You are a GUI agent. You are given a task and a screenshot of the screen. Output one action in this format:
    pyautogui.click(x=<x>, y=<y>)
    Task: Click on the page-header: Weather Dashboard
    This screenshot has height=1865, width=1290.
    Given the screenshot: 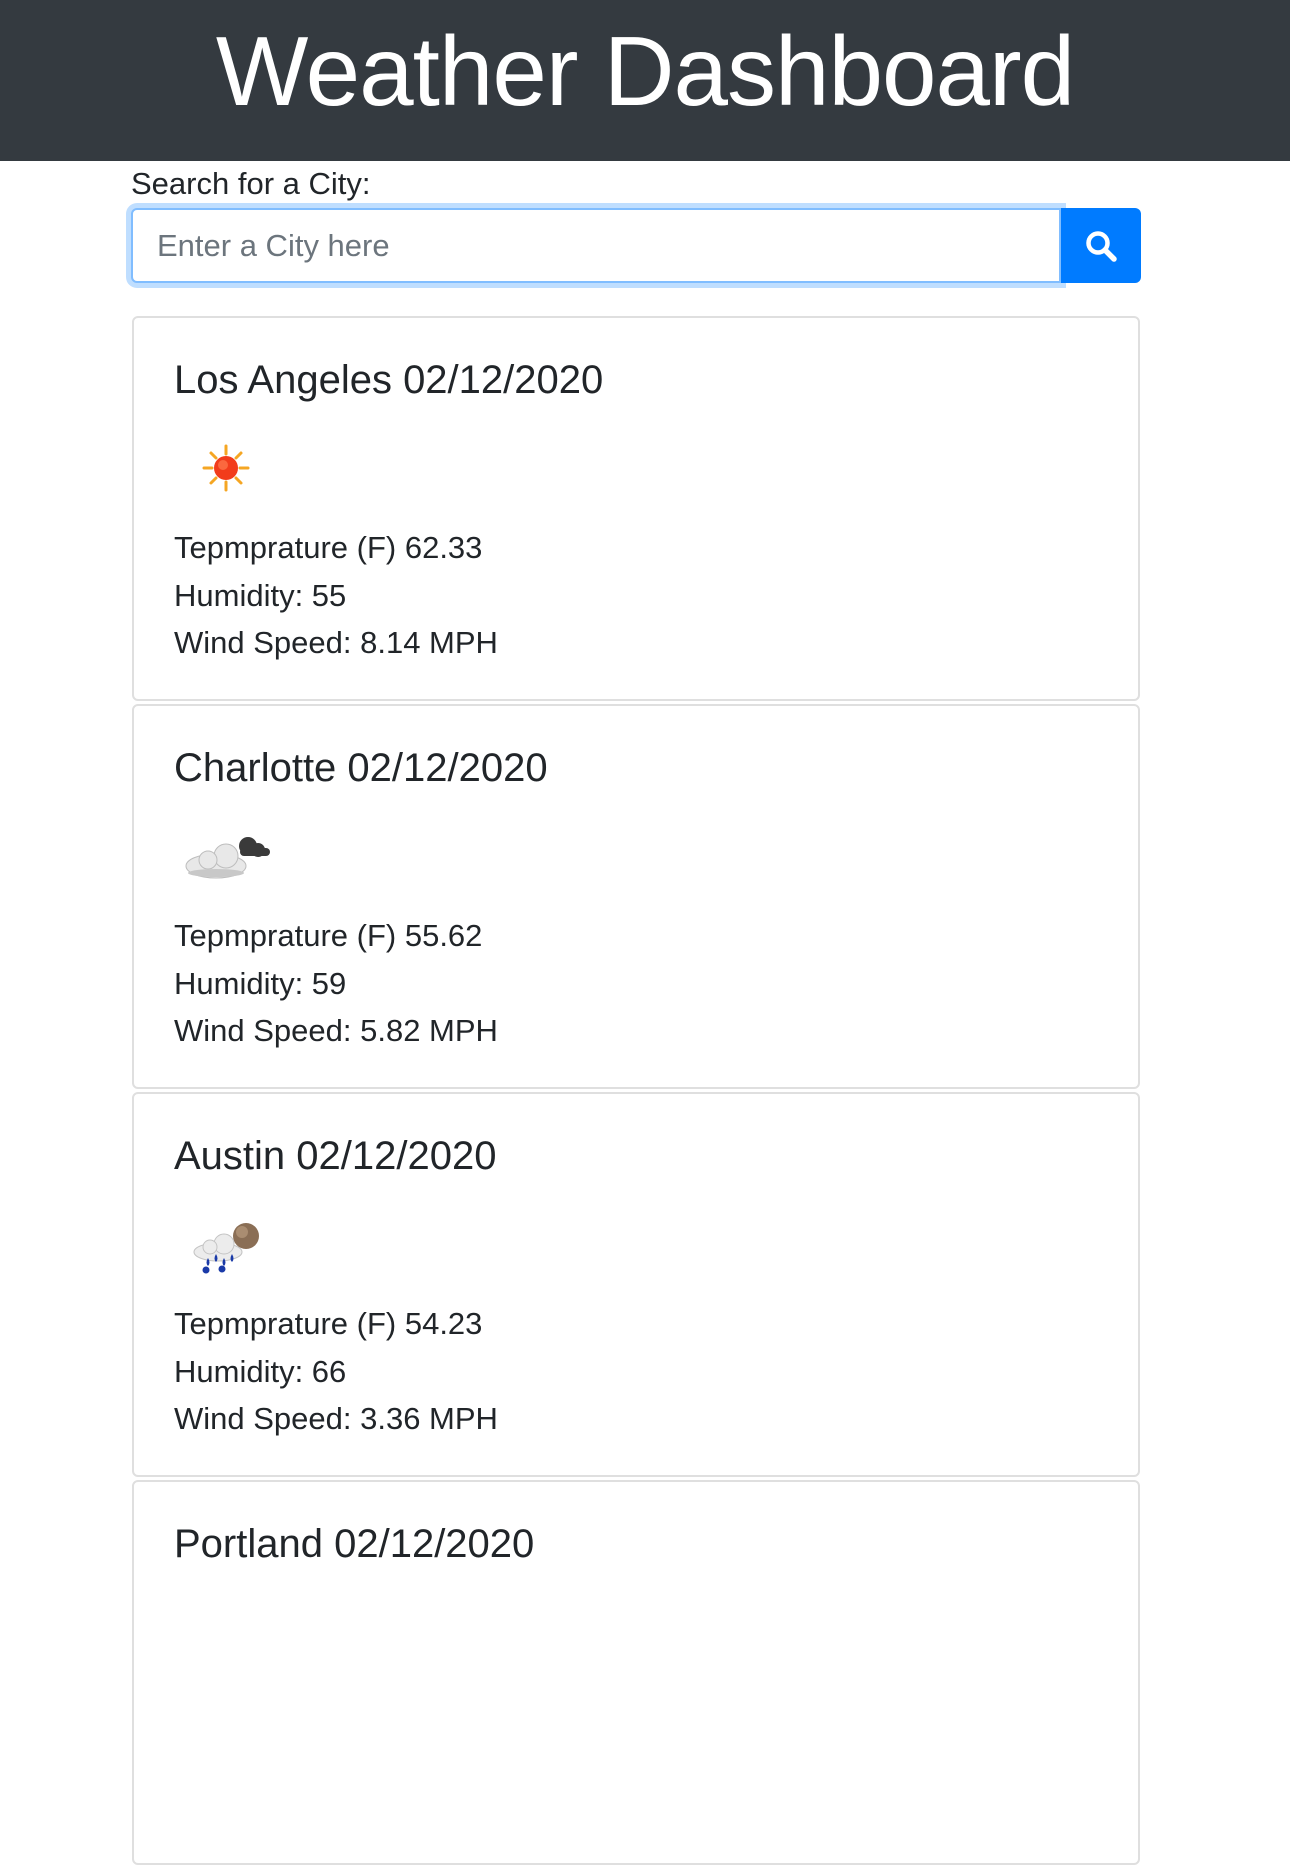 What is the action you would take?
    pyautogui.click(x=645, y=80)
    